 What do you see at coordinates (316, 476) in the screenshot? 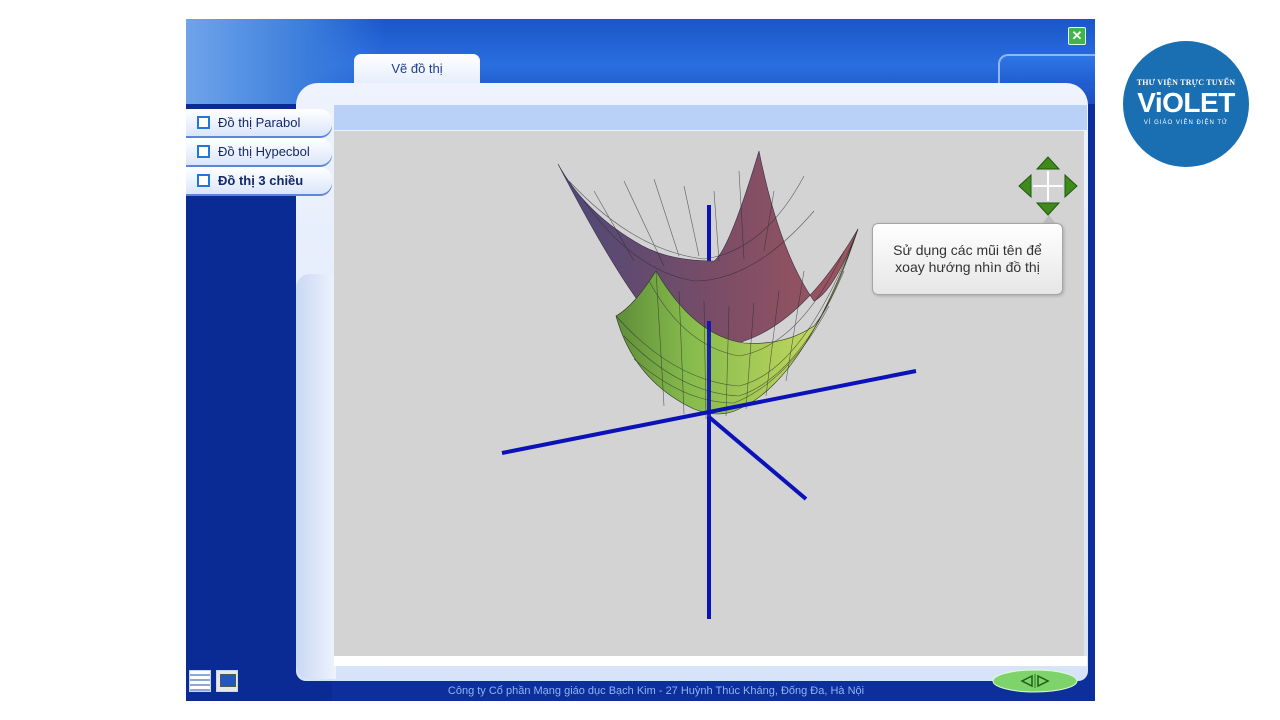
I see `frame-lip` at bounding box center [316, 476].